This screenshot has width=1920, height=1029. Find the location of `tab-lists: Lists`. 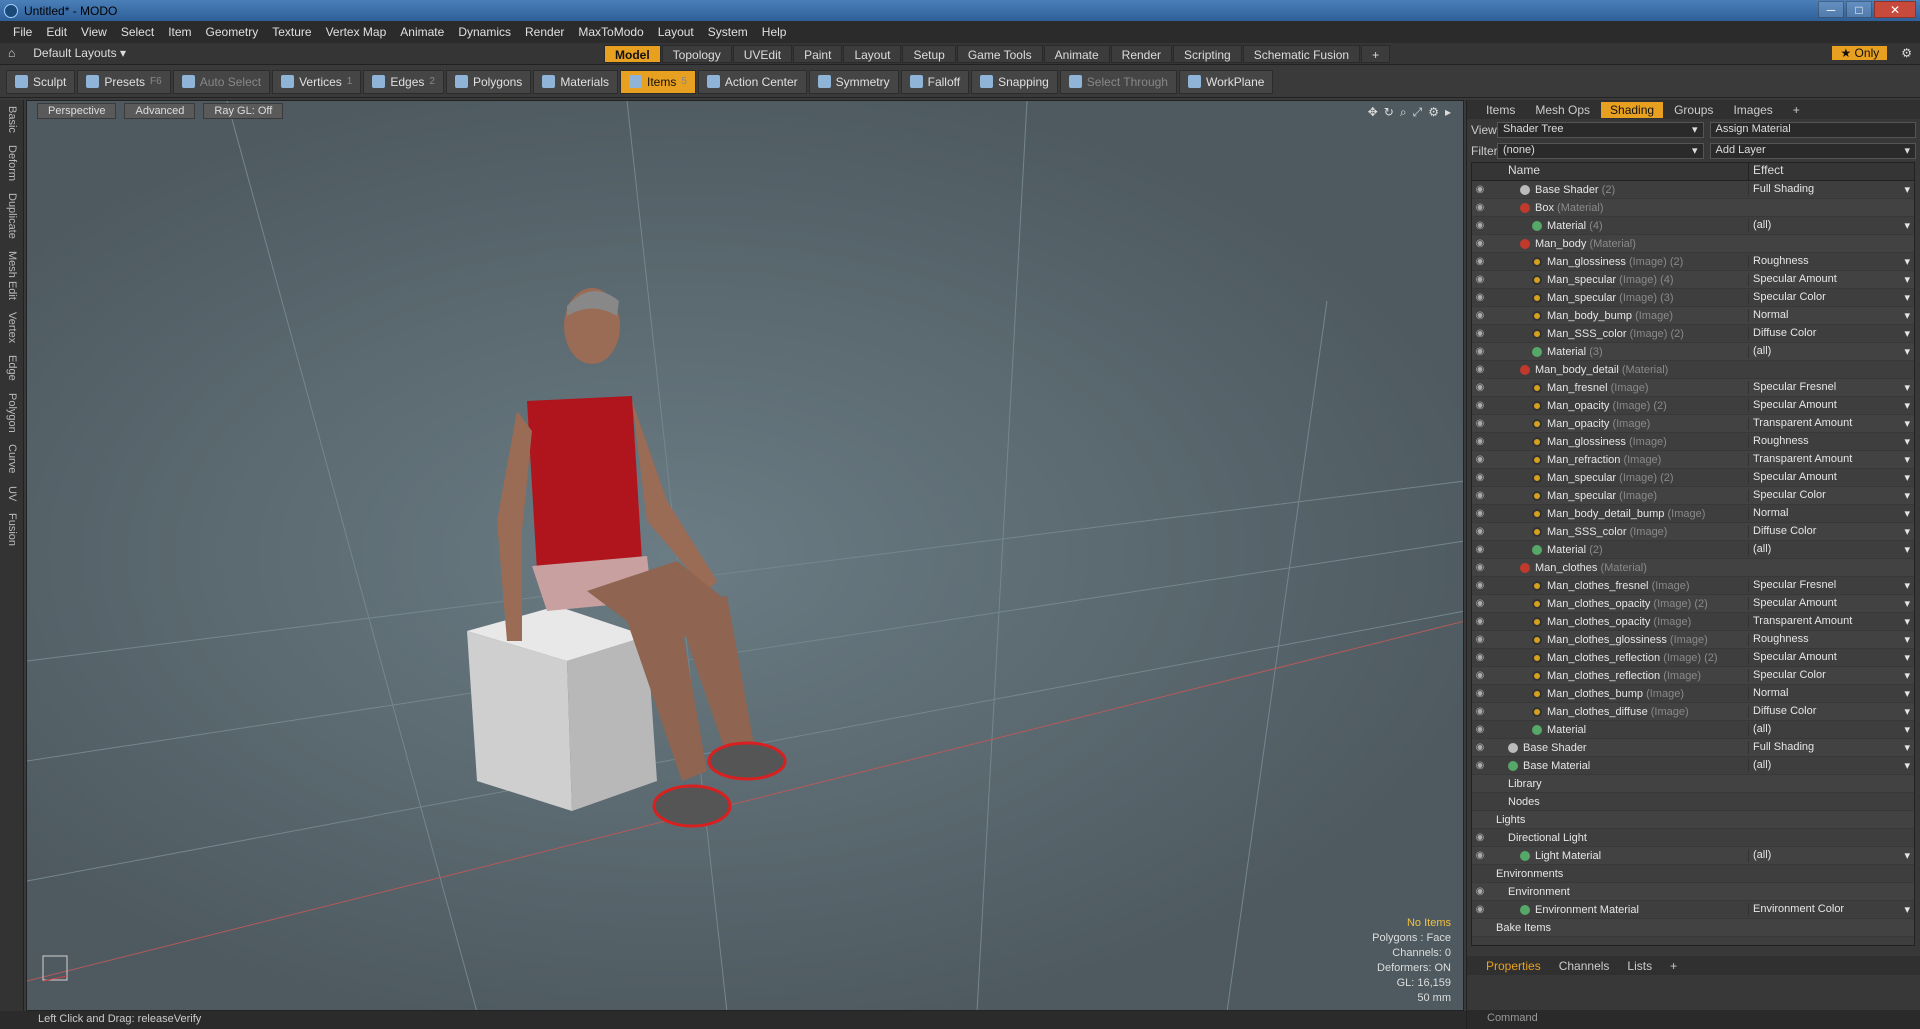

tab-lists: Lists is located at coordinates (1639, 966).